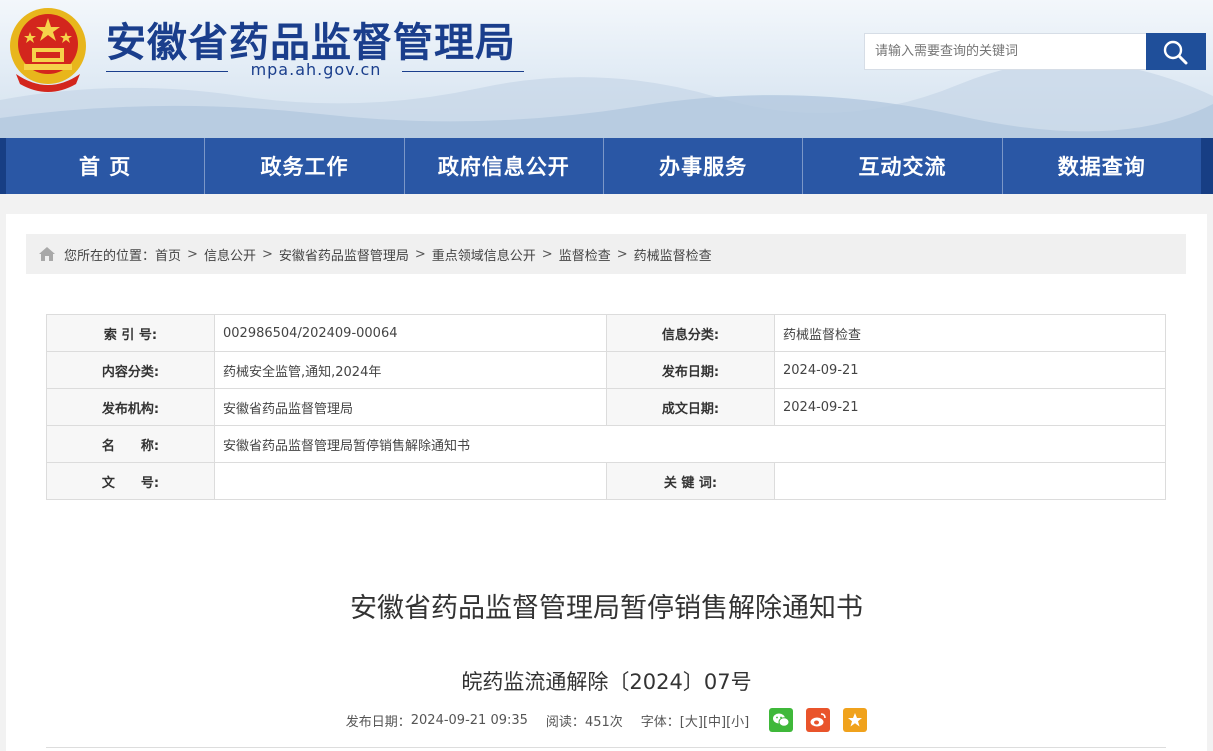 The width and height of the screenshot is (1213, 751). I want to click on font-size-label: 字体：, so click(660, 722).